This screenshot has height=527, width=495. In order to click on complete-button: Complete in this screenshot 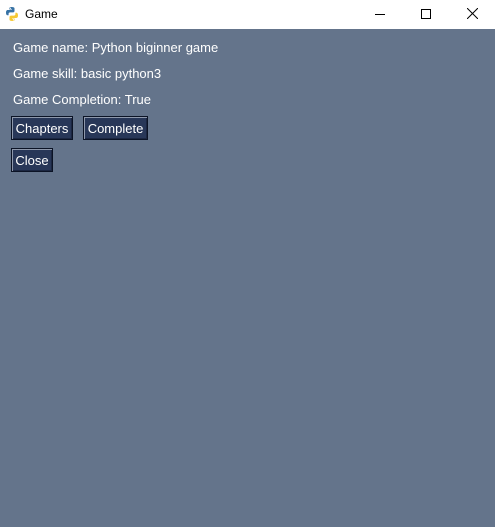, I will do `click(115, 128)`.